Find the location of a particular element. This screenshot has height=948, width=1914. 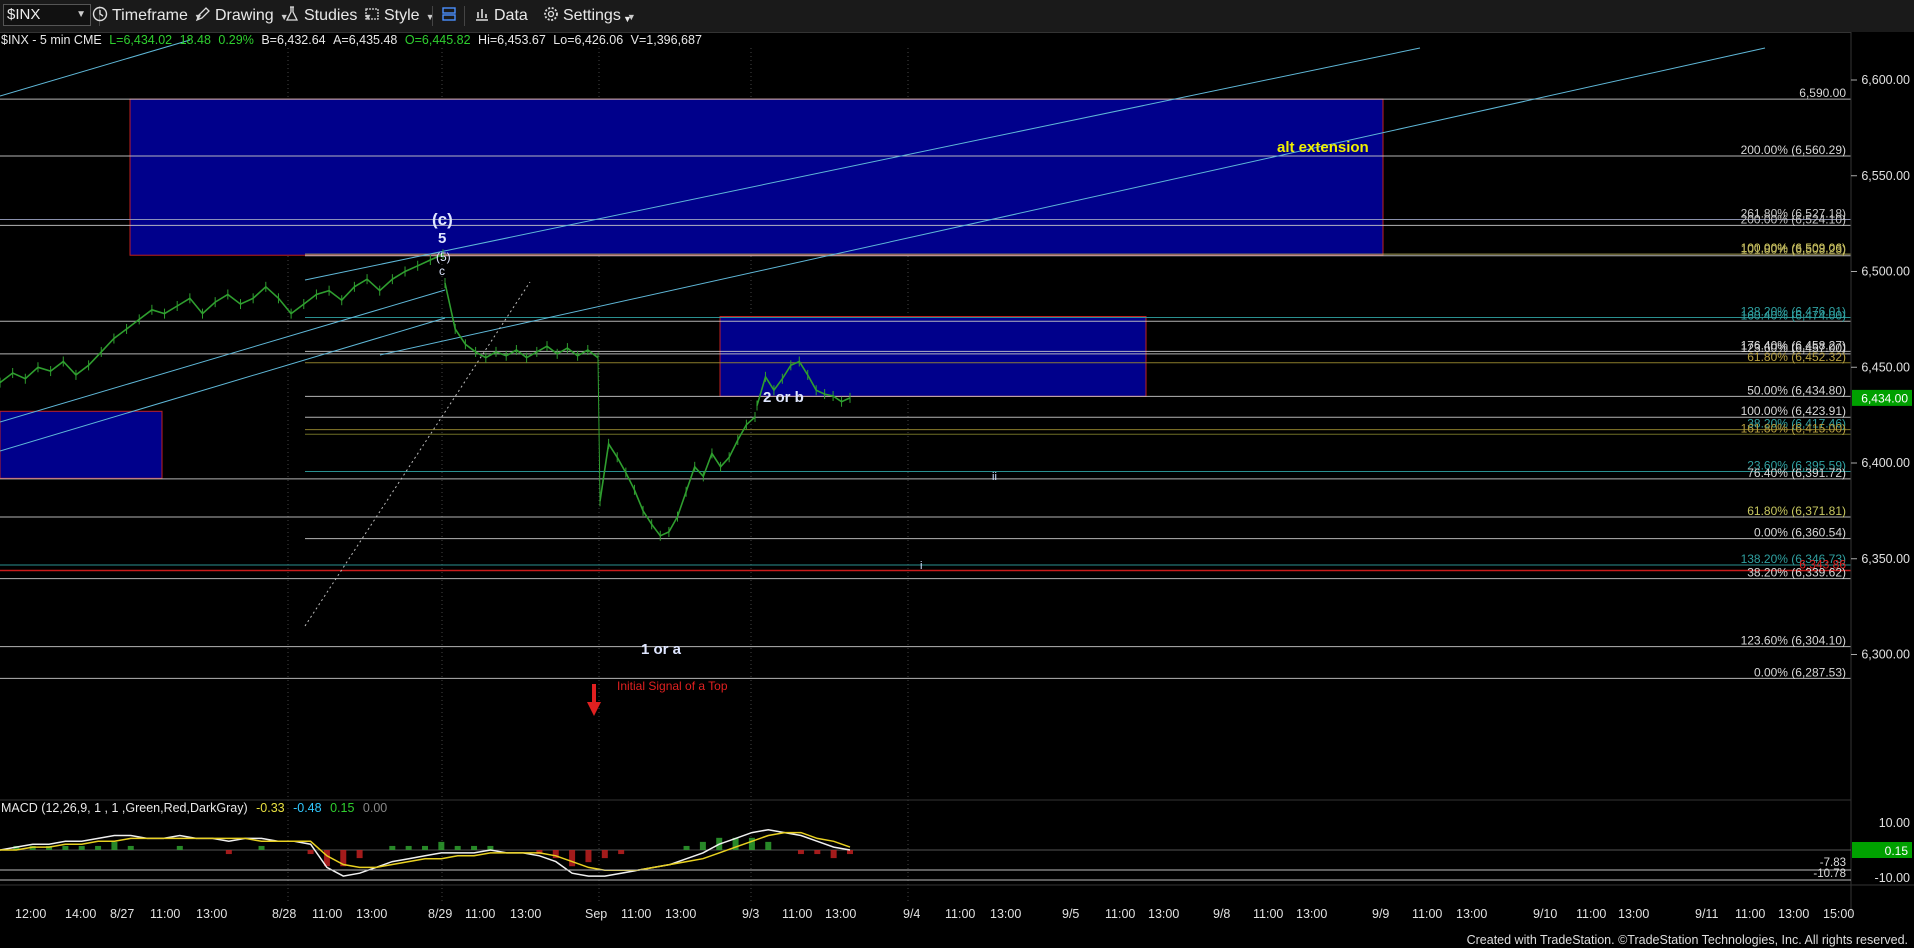

fib-label: 76.40% (6,391.72) is located at coordinates (1796, 473).